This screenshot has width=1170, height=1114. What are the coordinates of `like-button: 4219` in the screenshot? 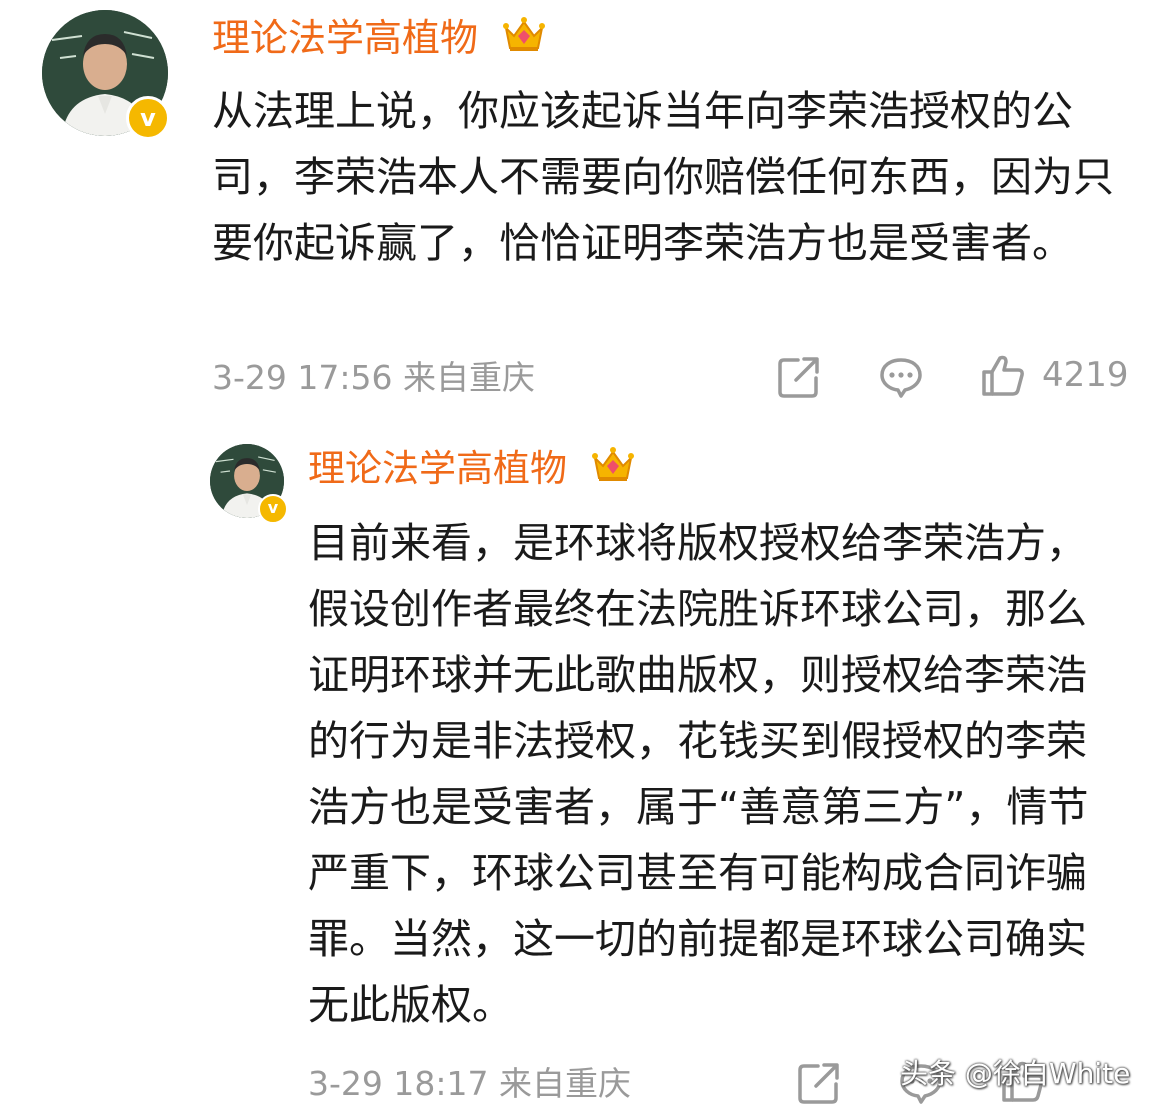 It's located at (1054, 375).